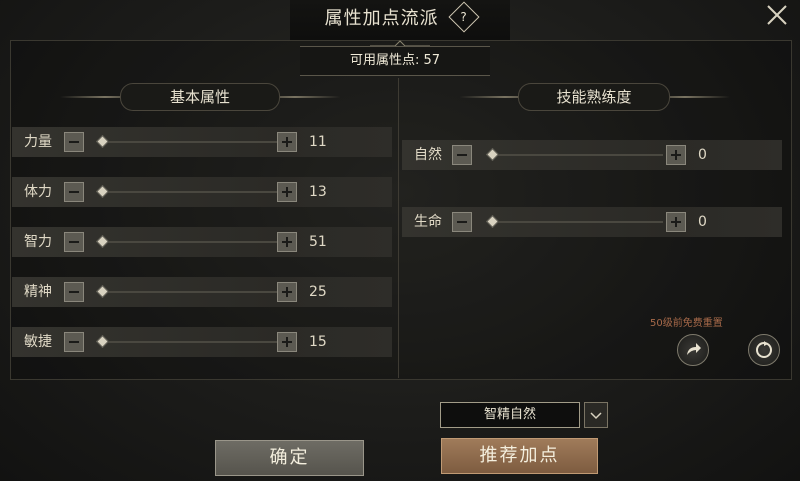  I want to click on basic-section-title: 基本属性, so click(200, 97).